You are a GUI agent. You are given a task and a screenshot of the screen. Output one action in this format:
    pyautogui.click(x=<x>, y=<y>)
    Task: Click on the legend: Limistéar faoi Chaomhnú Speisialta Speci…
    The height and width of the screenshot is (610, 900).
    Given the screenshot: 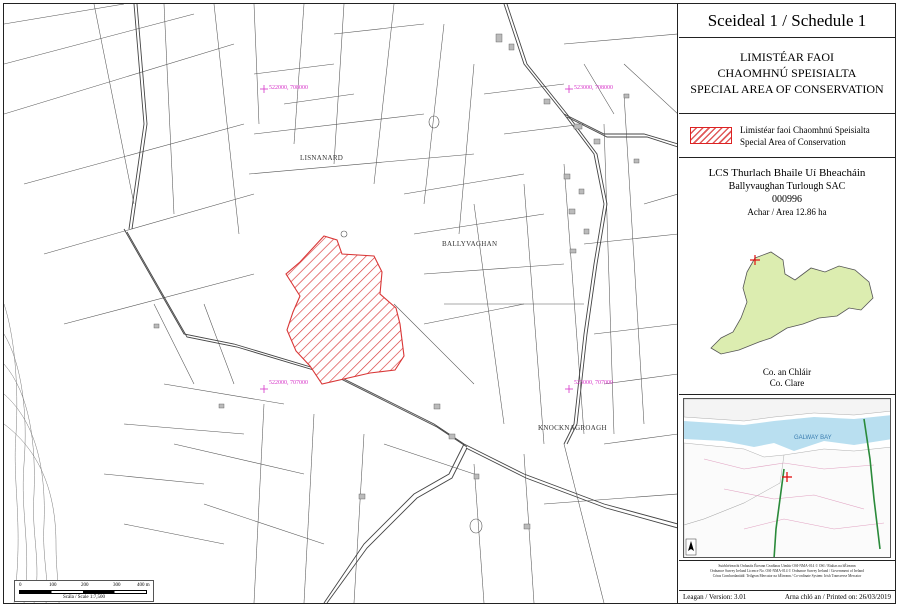 What is the action you would take?
    pyautogui.click(x=787, y=136)
    